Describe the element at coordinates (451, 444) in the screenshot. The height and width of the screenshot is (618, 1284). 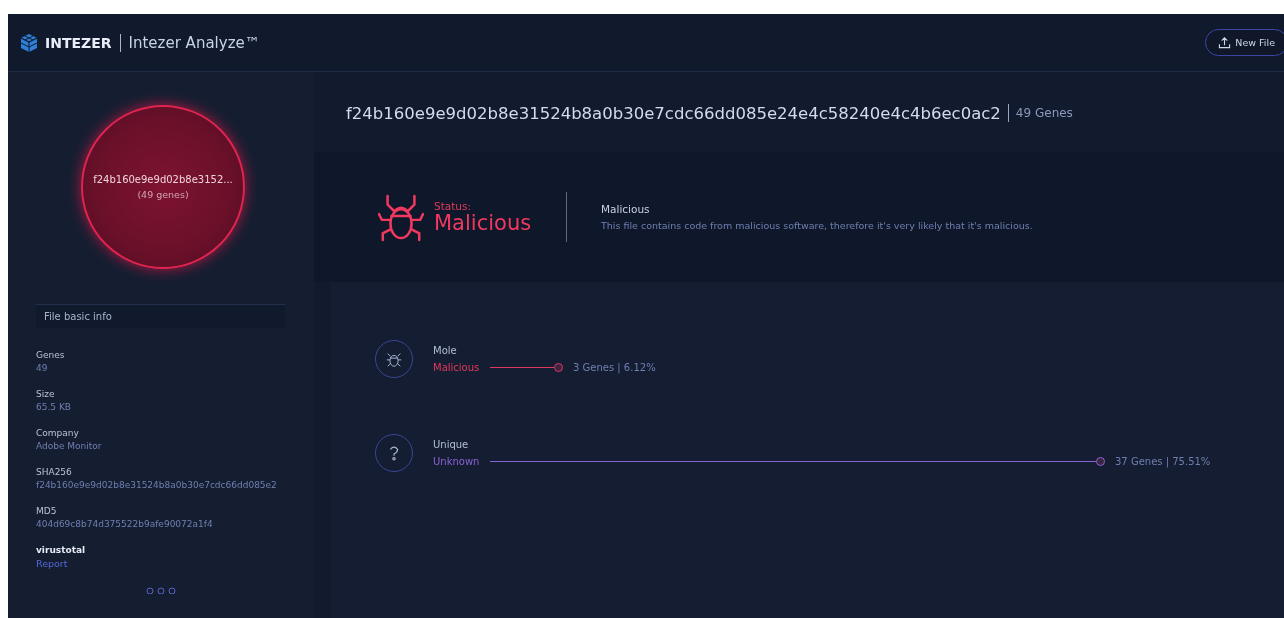
I see `family-name: Unique` at that location.